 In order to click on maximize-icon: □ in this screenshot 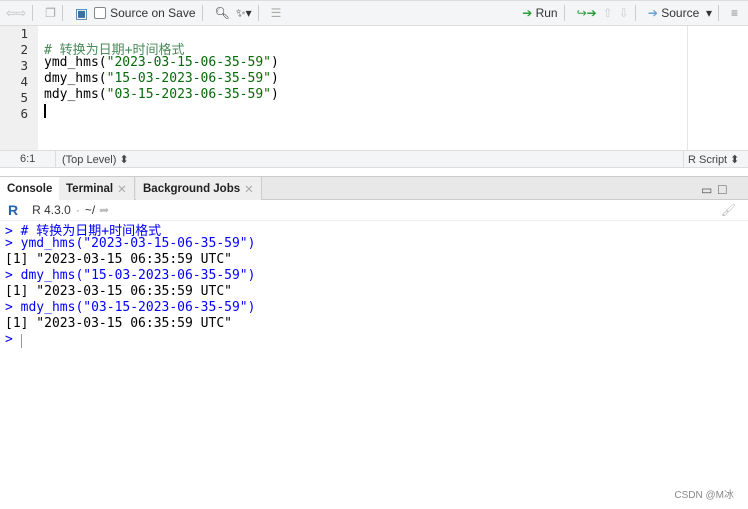, I will do `click(722, 189)`.